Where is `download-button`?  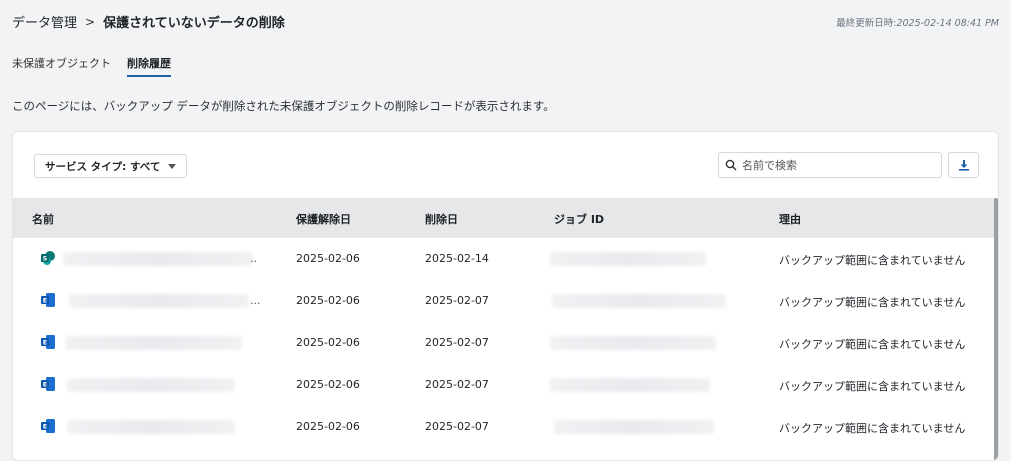 download-button is located at coordinates (963, 165).